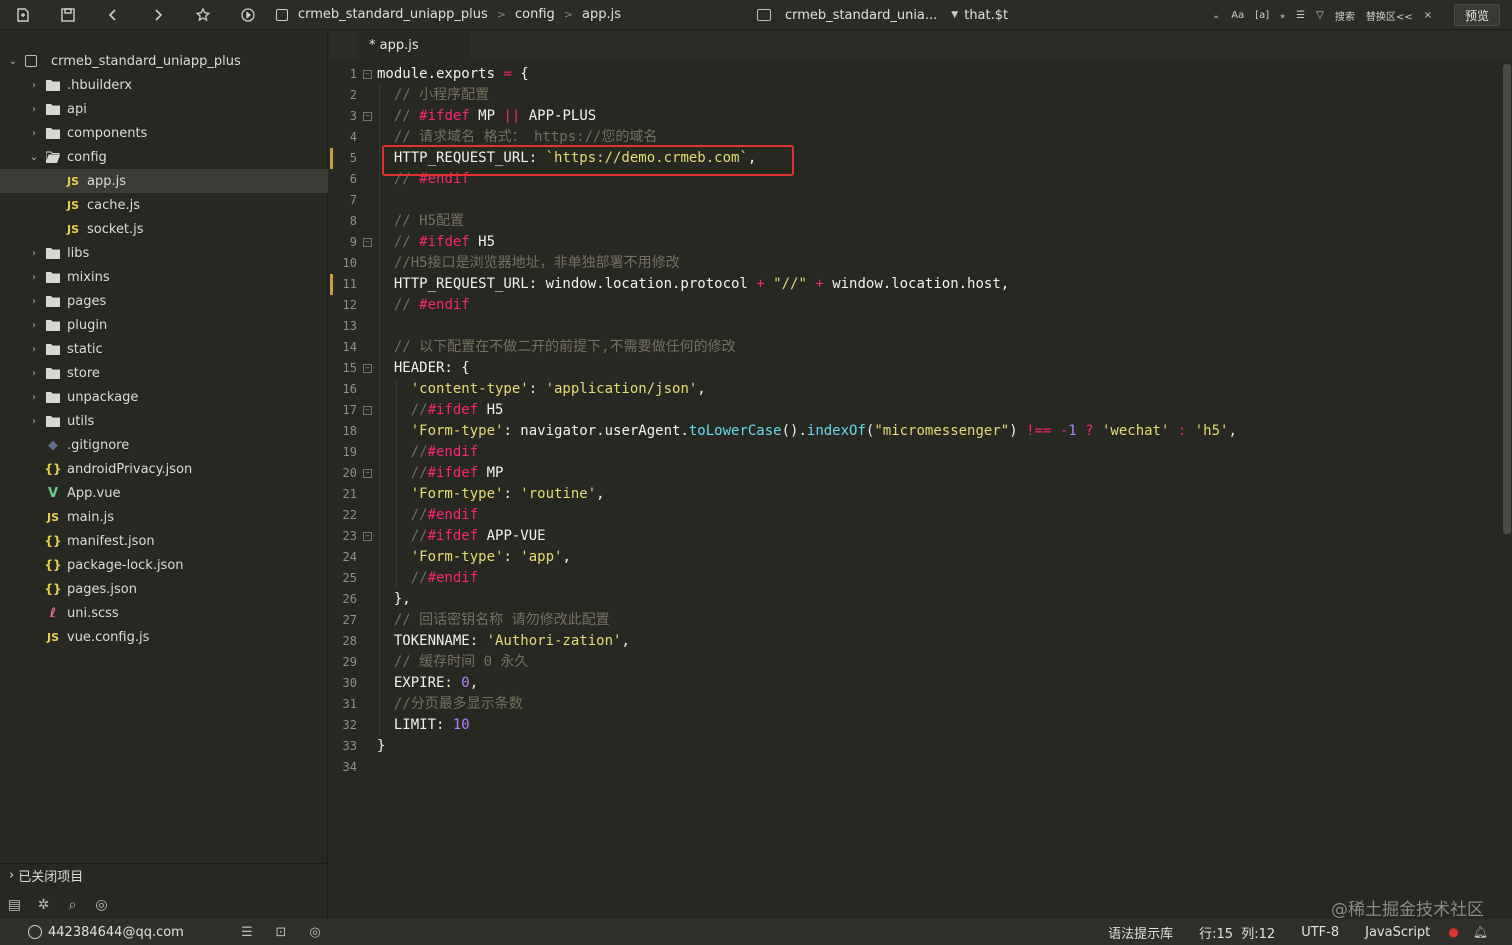  What do you see at coordinates (1237, 932) in the screenshot?
I see `cursor-position: 行:15 列:12` at bounding box center [1237, 932].